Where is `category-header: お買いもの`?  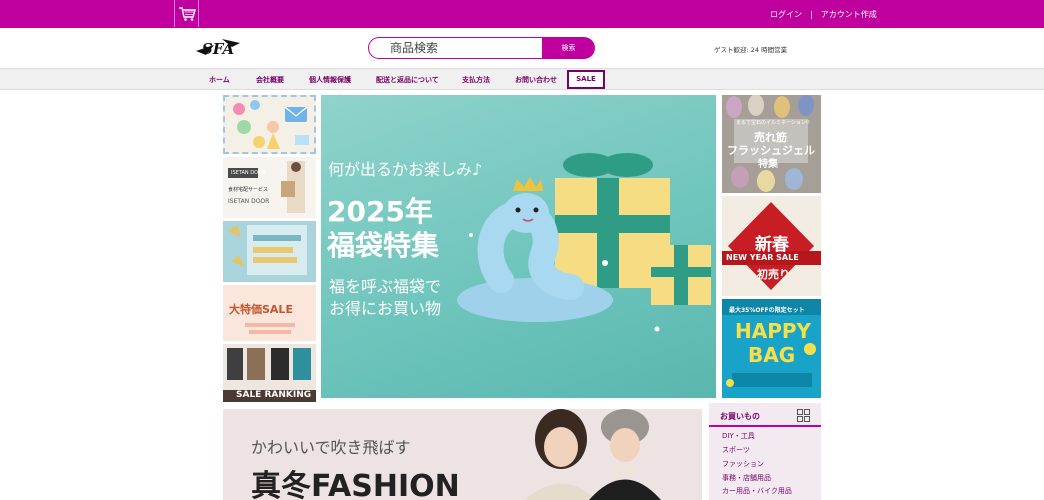
category-header: お買いもの is located at coordinates (765, 415).